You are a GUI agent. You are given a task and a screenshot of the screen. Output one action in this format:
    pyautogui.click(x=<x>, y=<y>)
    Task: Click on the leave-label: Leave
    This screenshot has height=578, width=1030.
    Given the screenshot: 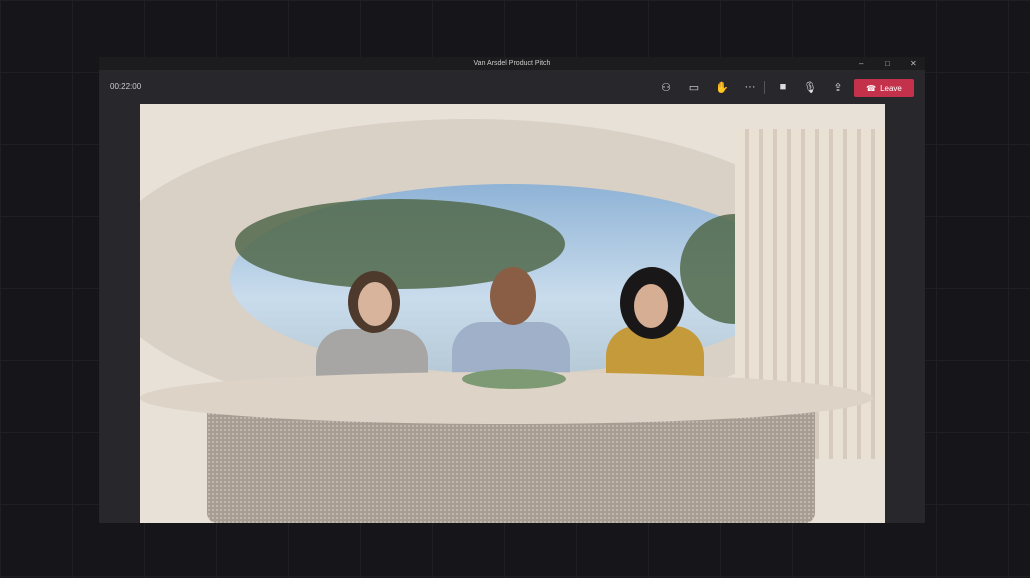 What is the action you would take?
    pyautogui.click(x=891, y=88)
    